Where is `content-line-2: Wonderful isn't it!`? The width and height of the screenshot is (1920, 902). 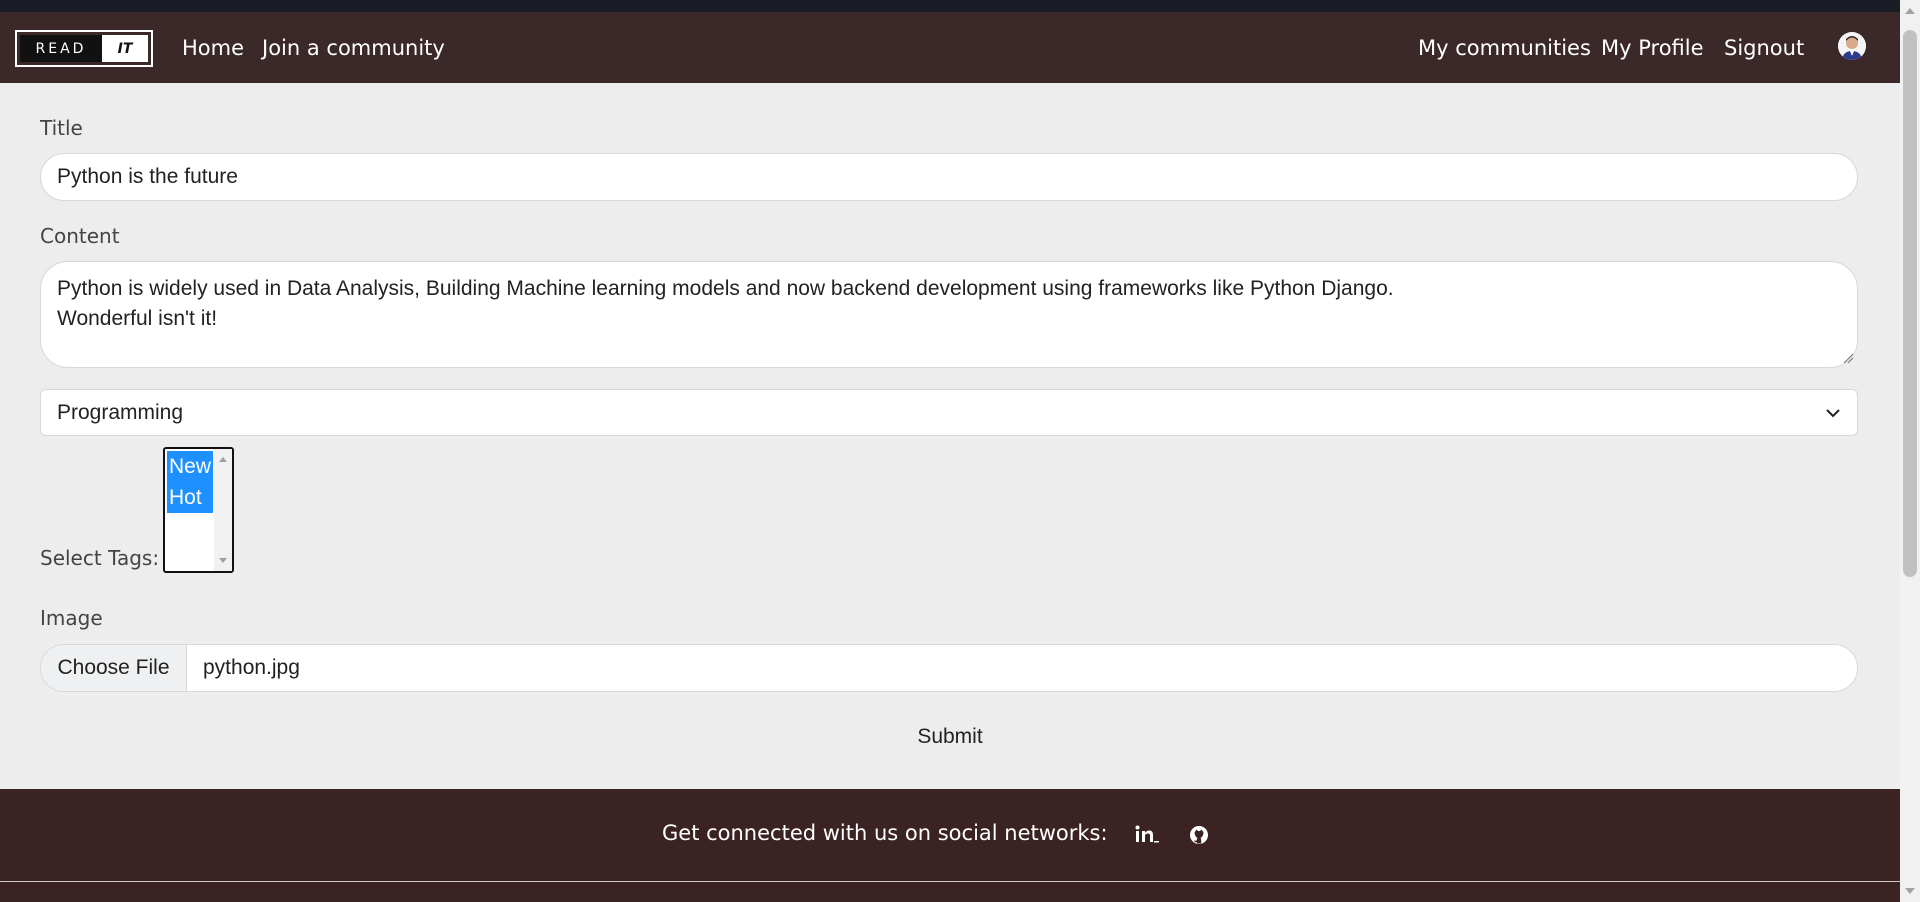 content-line-2: Wonderful isn't it! is located at coordinates (137, 318).